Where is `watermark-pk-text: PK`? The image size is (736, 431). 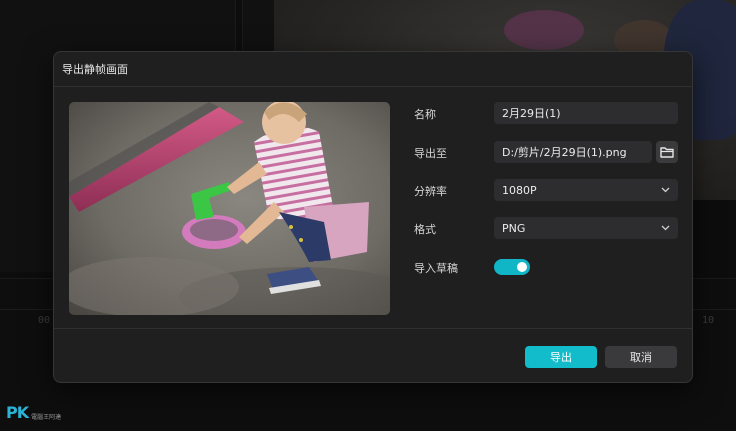 watermark-pk-text: PK is located at coordinates (17, 412).